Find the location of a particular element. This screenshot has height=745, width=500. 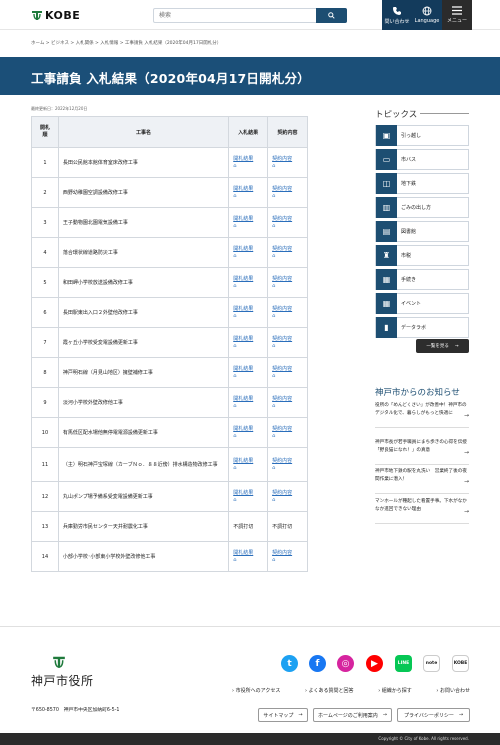

document-icon: ▦ is located at coordinates (386, 279).